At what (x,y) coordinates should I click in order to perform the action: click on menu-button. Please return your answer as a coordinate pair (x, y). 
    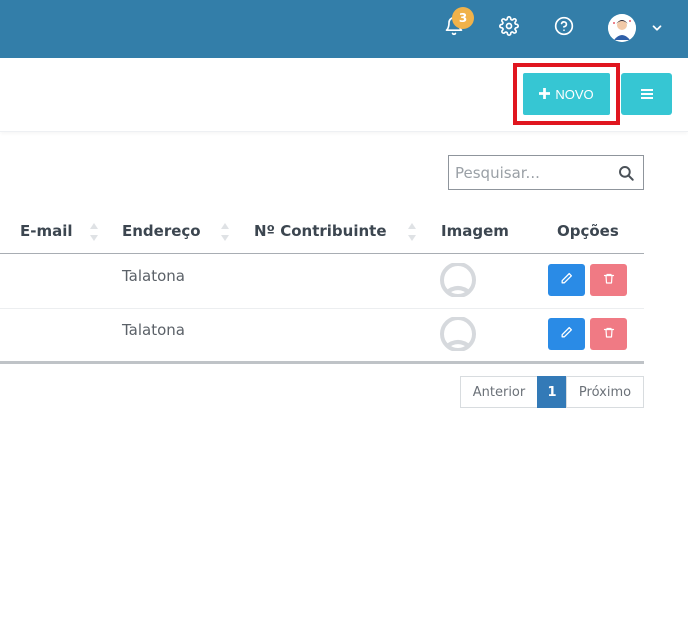
    Looking at the image, I should click on (646, 94).